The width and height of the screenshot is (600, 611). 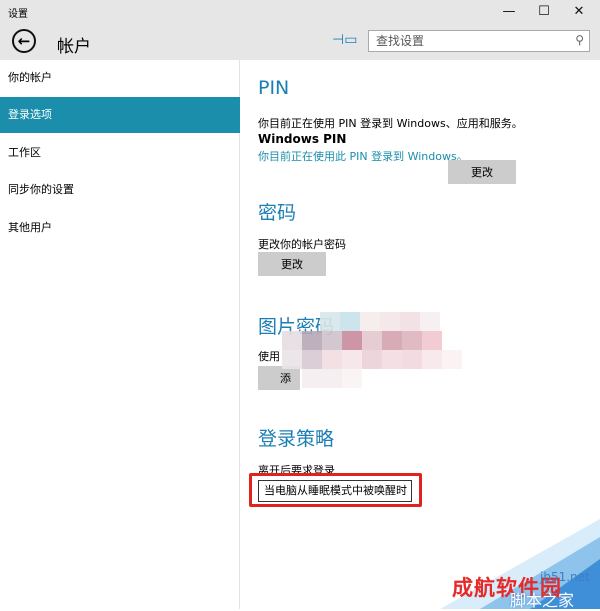 I want to click on pin-status-link: 你目前正在使用此 PIN 登录到 Windows。, so click(x=363, y=156).